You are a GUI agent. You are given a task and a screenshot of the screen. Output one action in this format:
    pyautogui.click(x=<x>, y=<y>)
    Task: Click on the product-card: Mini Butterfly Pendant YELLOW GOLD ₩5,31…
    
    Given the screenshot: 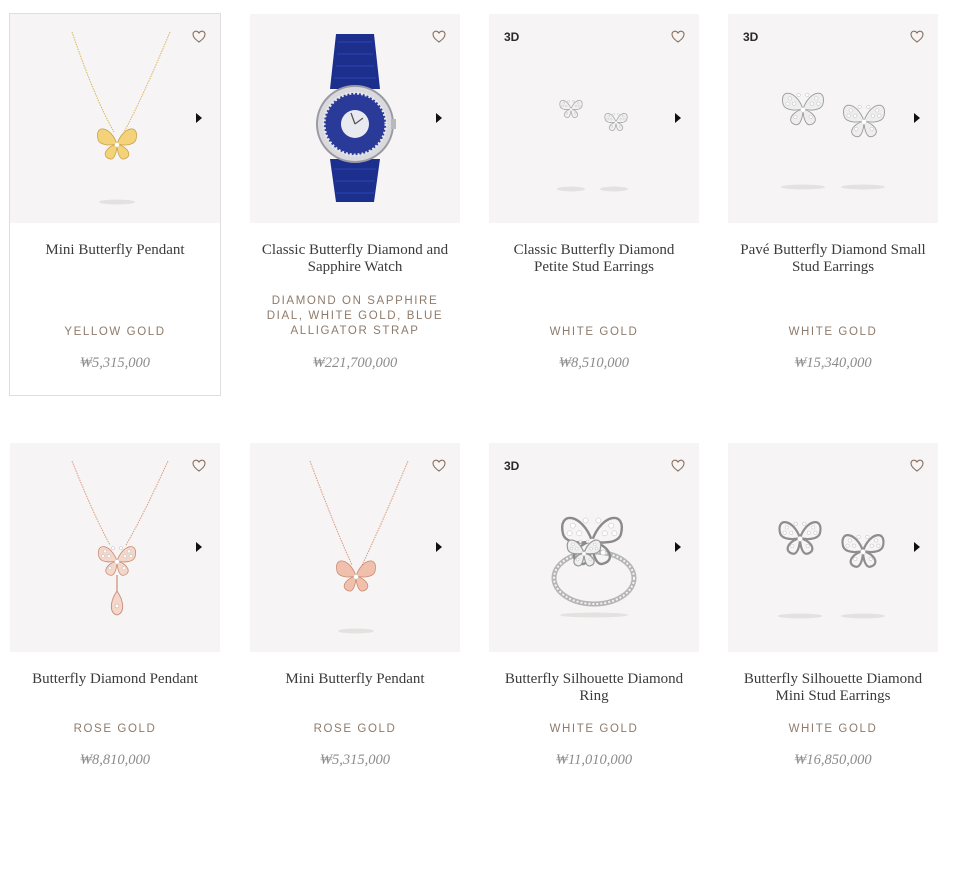 What is the action you would take?
    pyautogui.click(x=115, y=204)
    